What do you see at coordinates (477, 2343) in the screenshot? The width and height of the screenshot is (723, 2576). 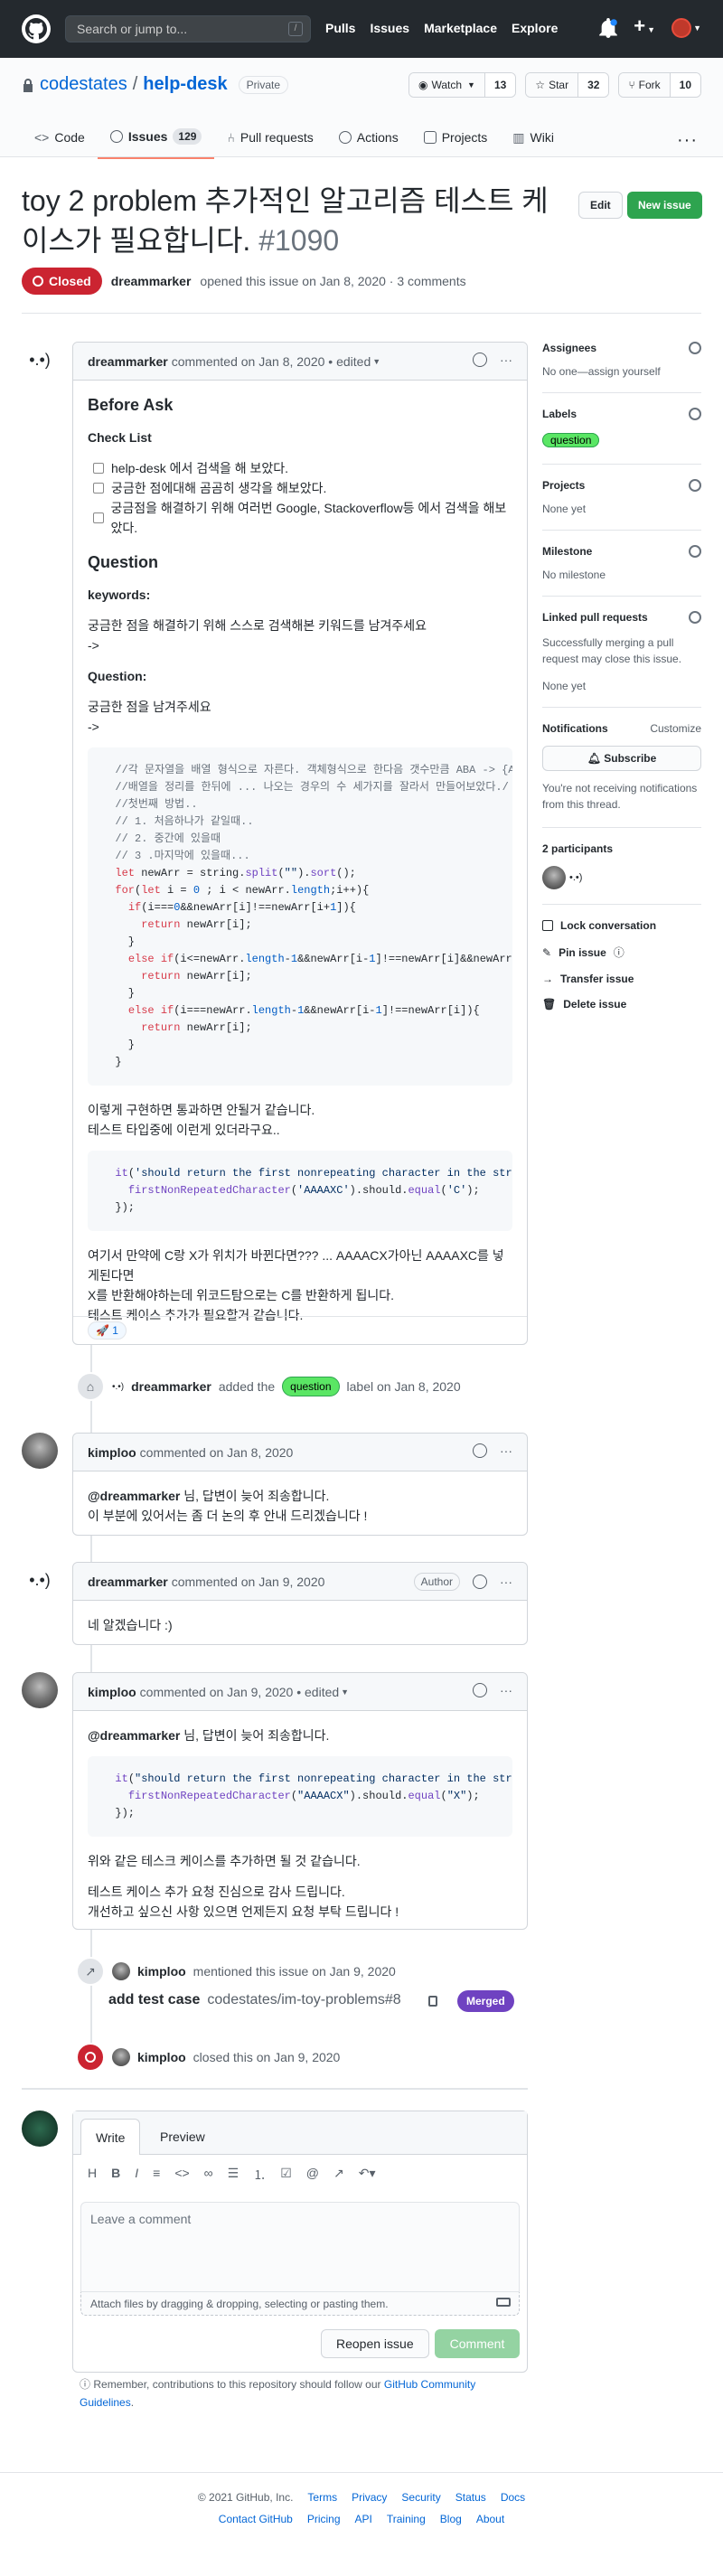 I see `comment-button: Comment` at bounding box center [477, 2343].